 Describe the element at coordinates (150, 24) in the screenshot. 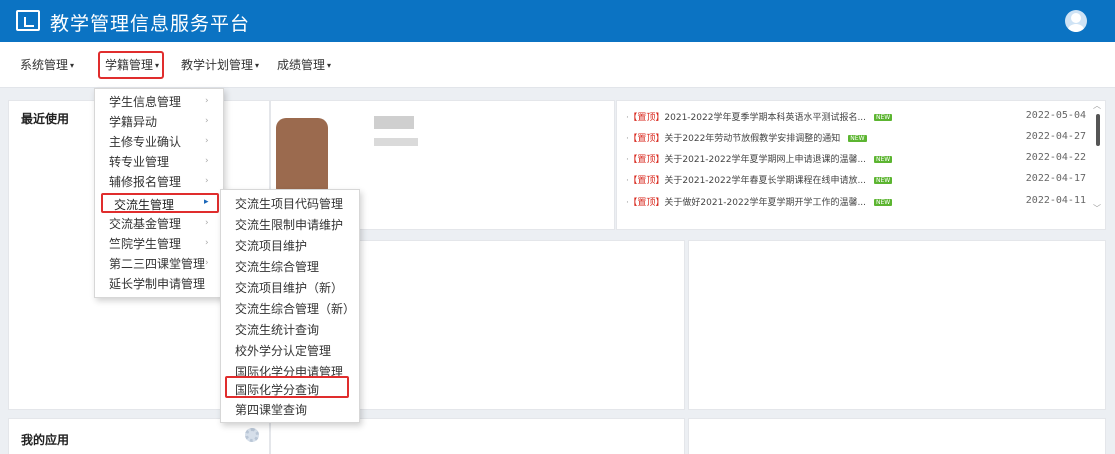

I see `app-title: 教学管理信息服务平台` at that location.